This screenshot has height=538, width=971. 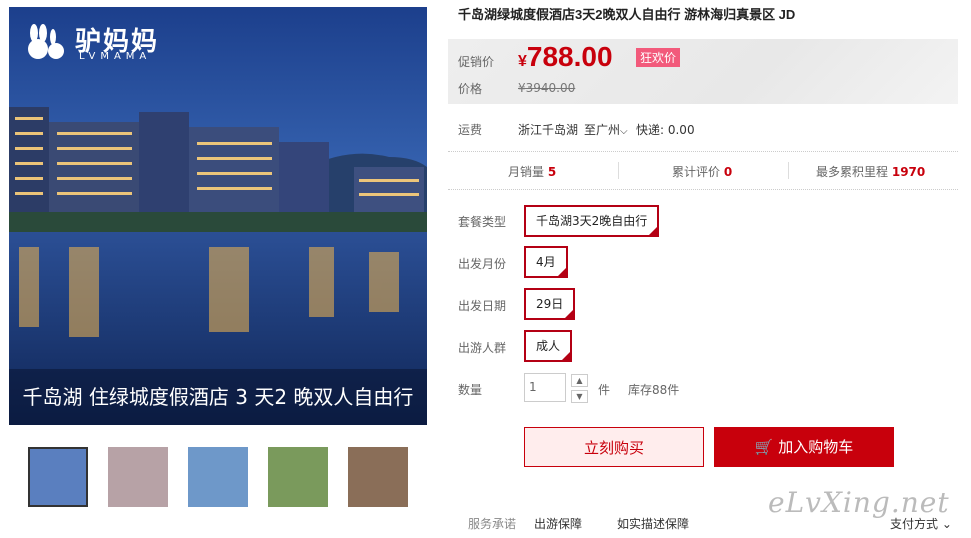 What do you see at coordinates (653, 523) in the screenshot?
I see `service-guarantee-2: 如实描述保障` at bounding box center [653, 523].